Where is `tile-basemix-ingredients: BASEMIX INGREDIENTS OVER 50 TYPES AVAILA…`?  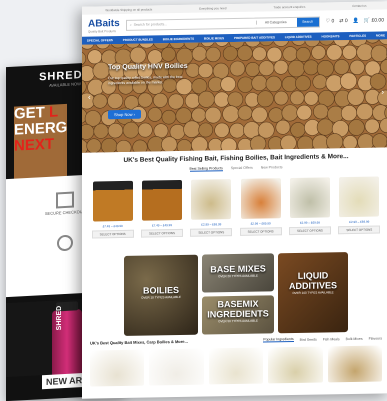 tile-basemix-ingredients: BASEMIX INGREDIENTS OVER 50 TYPES AVAILA… is located at coordinates (238, 314).